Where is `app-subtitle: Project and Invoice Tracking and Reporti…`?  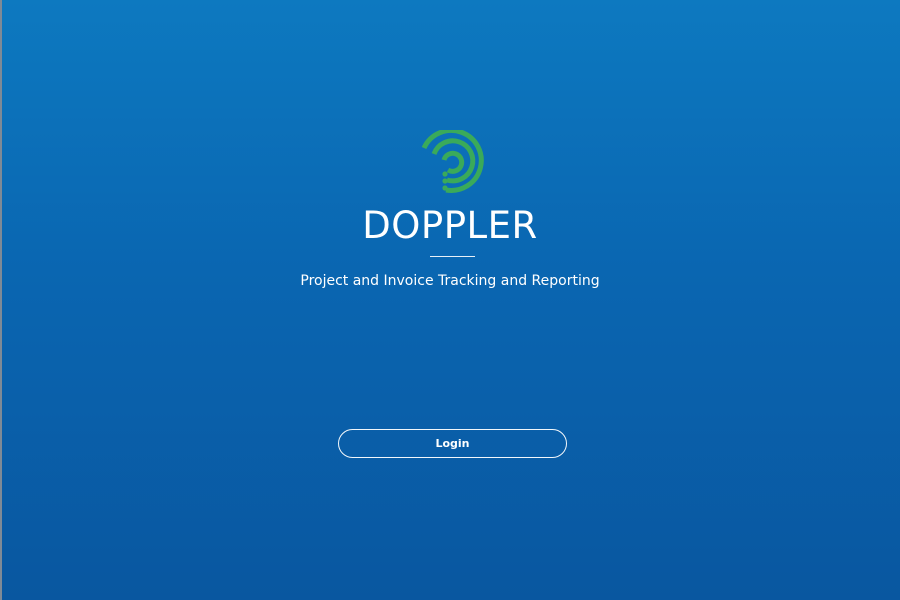 app-subtitle: Project and Invoice Tracking and Reporti… is located at coordinates (450, 281).